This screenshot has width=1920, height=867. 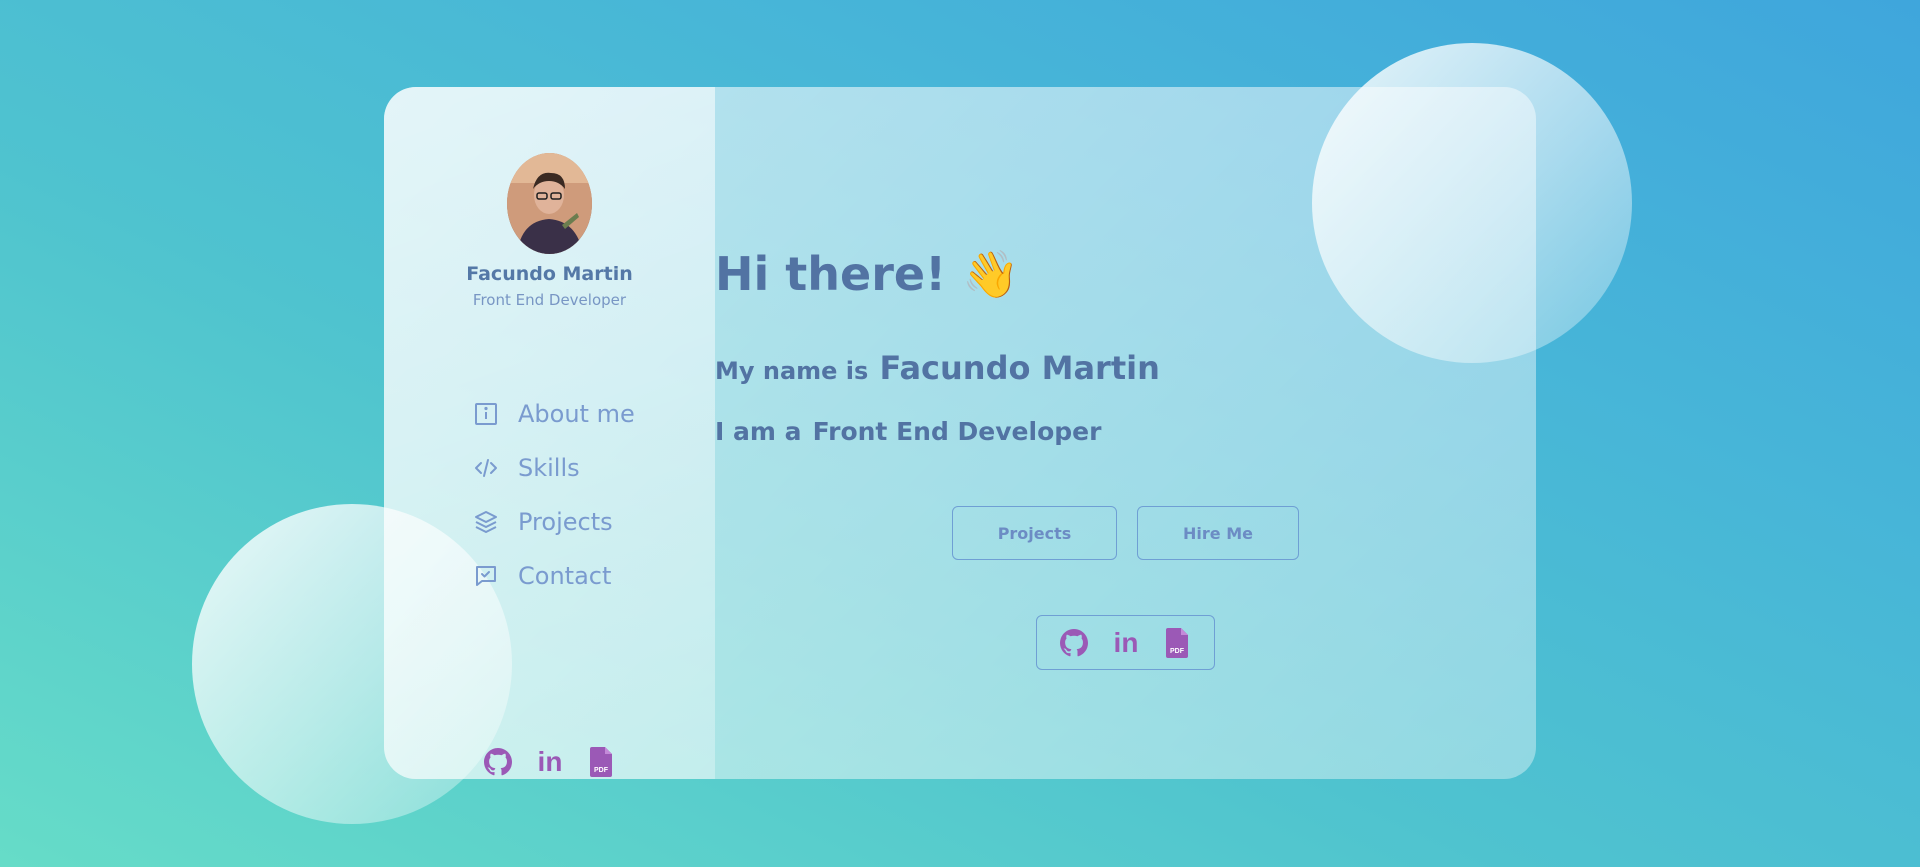 I want to click on main-social-links: in PDF, so click(x=1125, y=642).